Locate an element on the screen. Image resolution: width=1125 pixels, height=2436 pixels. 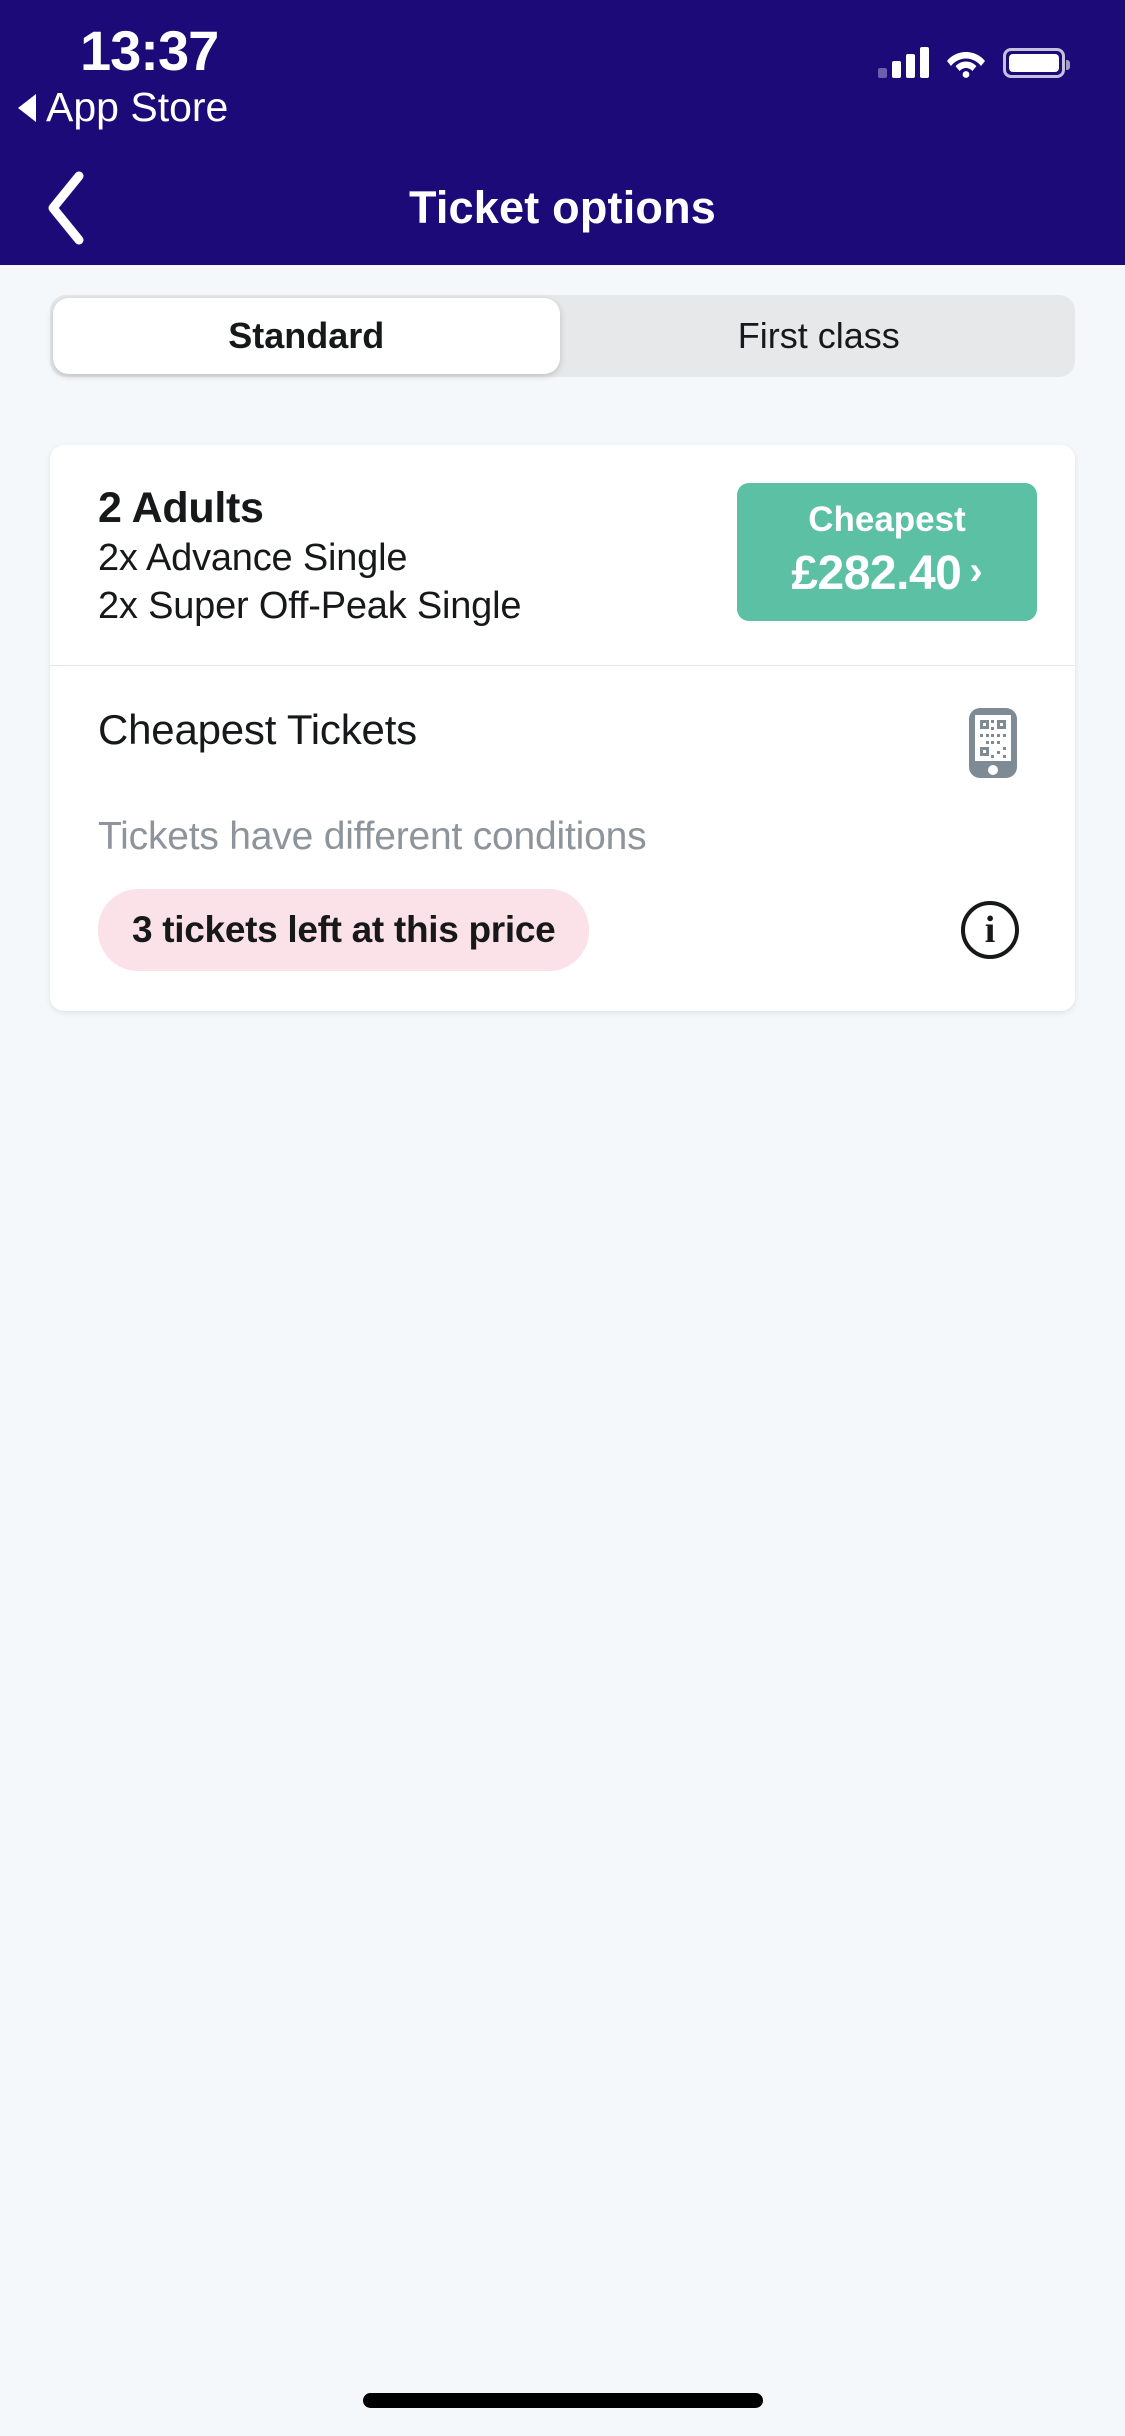
ticket-type-name: Cheapest Tickets is located at coordinates (257, 729).